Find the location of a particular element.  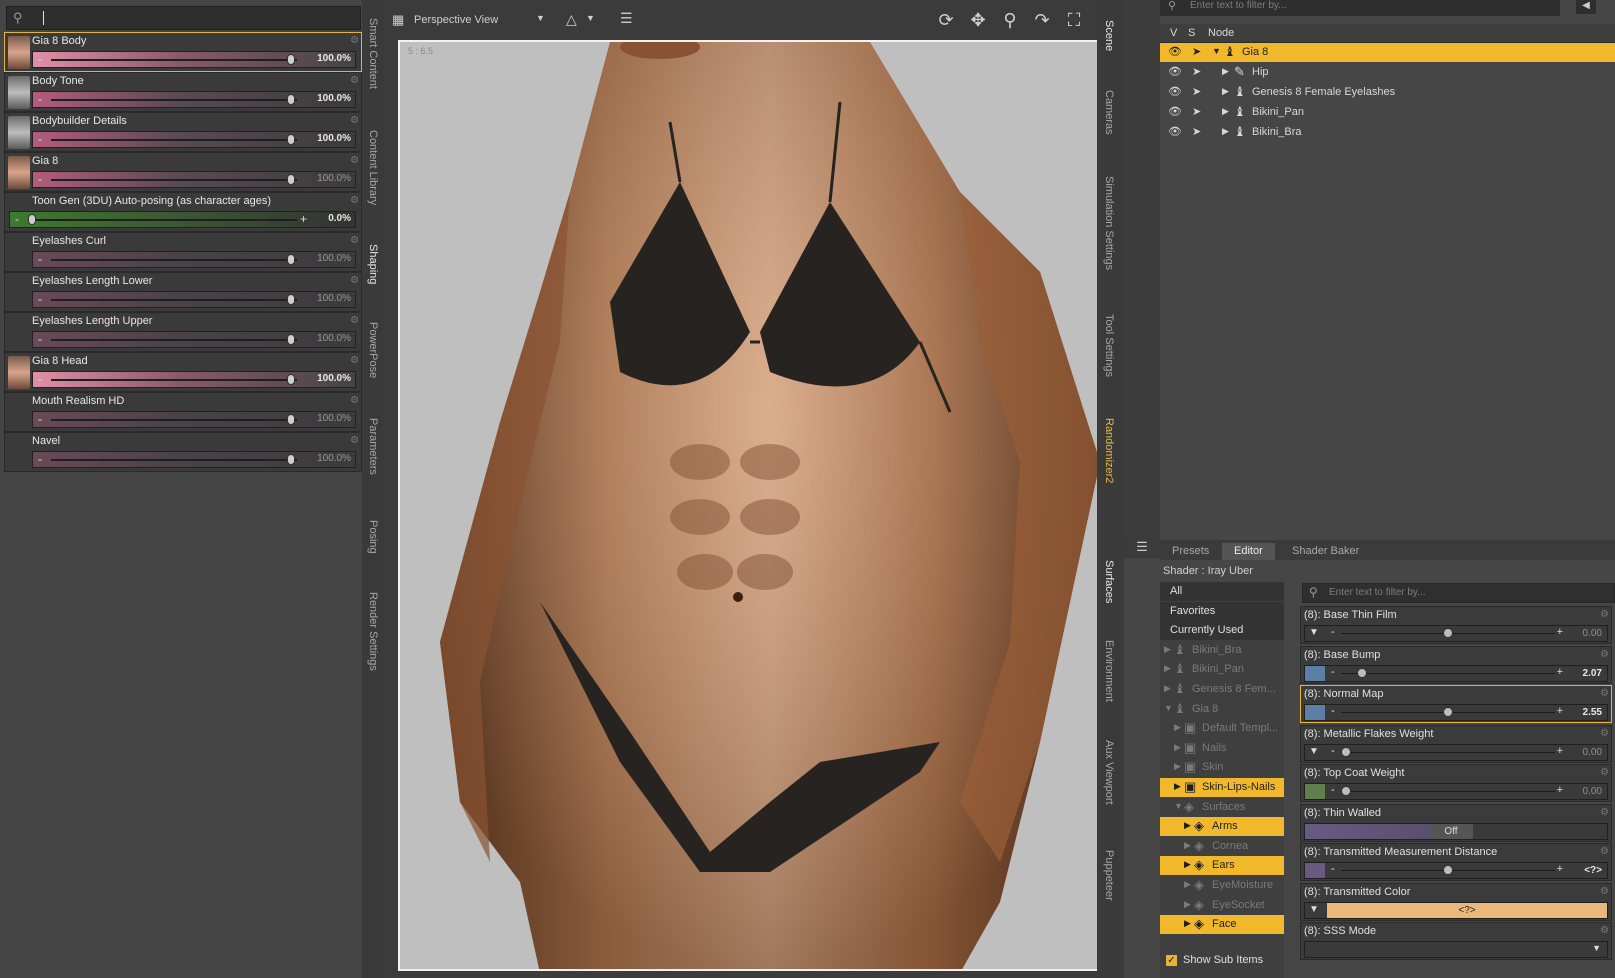

morph-row: Navel - 100.0% ⚙ is located at coordinates (183, 452).